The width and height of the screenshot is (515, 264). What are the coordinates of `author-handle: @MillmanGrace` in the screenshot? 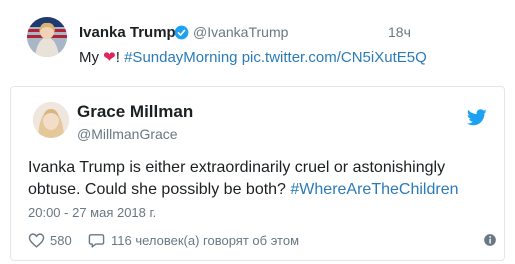 It's located at (127, 134).